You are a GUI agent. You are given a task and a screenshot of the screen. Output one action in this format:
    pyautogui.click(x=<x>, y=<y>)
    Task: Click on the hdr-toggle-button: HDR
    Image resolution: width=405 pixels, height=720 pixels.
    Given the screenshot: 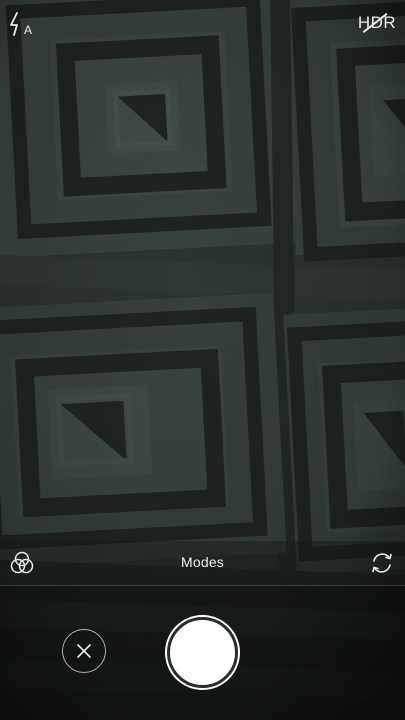 What is the action you would take?
    pyautogui.click(x=377, y=23)
    